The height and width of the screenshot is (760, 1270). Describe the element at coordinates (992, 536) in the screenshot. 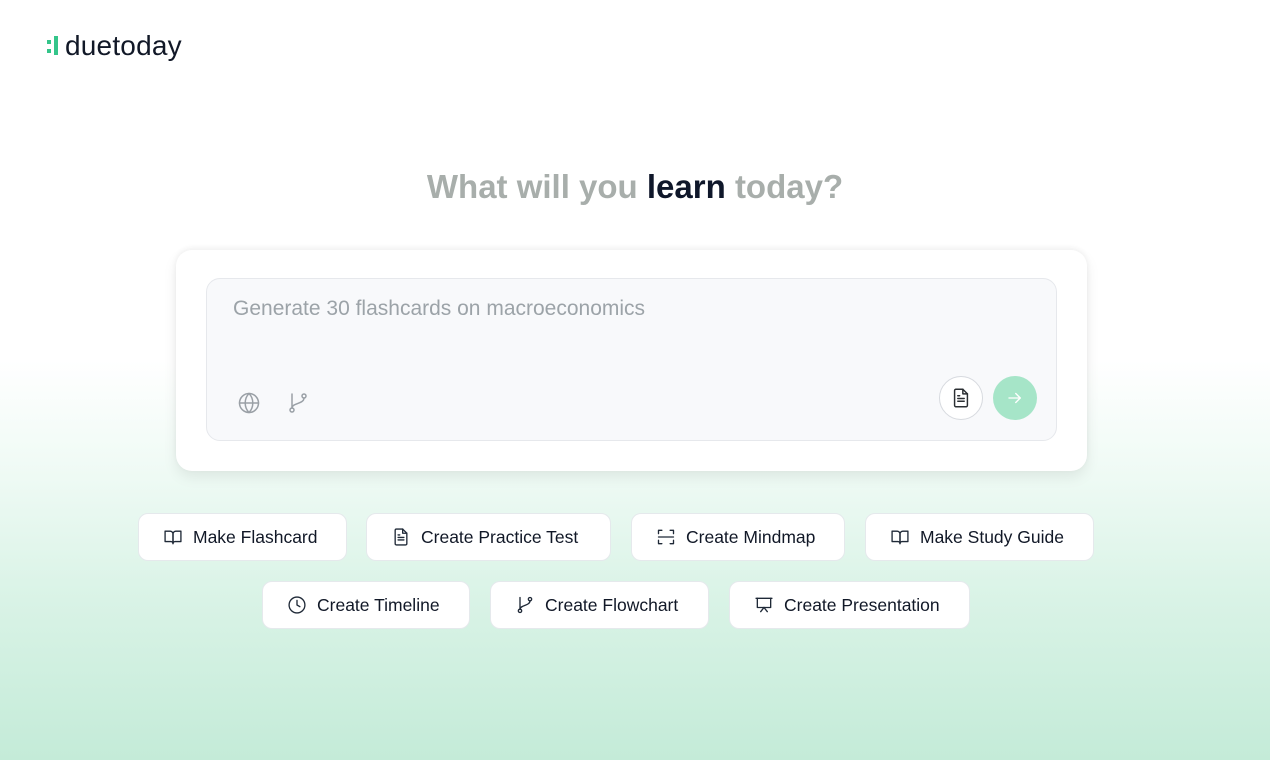

I see `chip-label: Make Study Guide` at that location.